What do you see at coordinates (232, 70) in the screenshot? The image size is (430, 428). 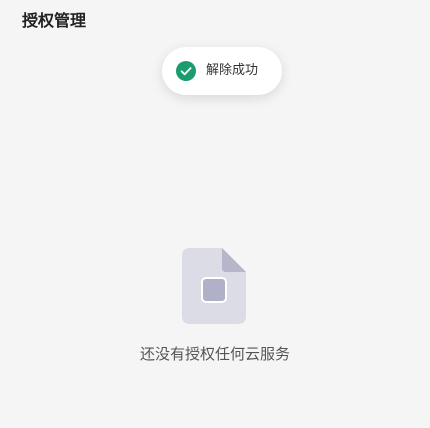 I see `toast-message: 解除成功` at bounding box center [232, 70].